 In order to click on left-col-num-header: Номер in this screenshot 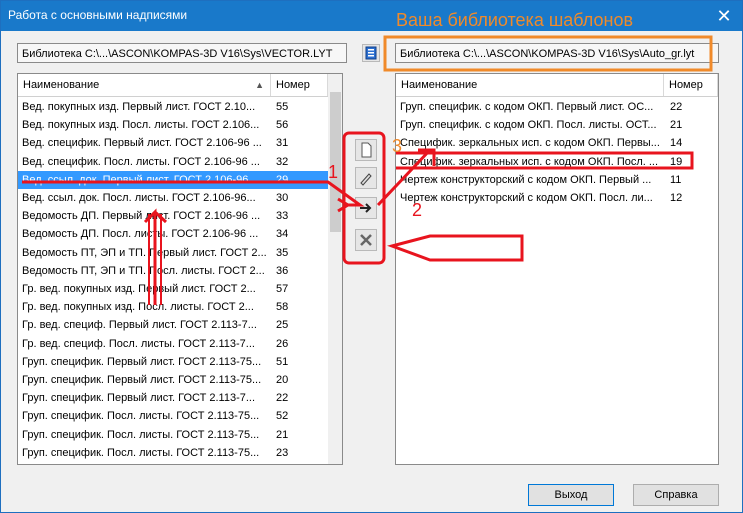, I will do `click(299, 85)`.